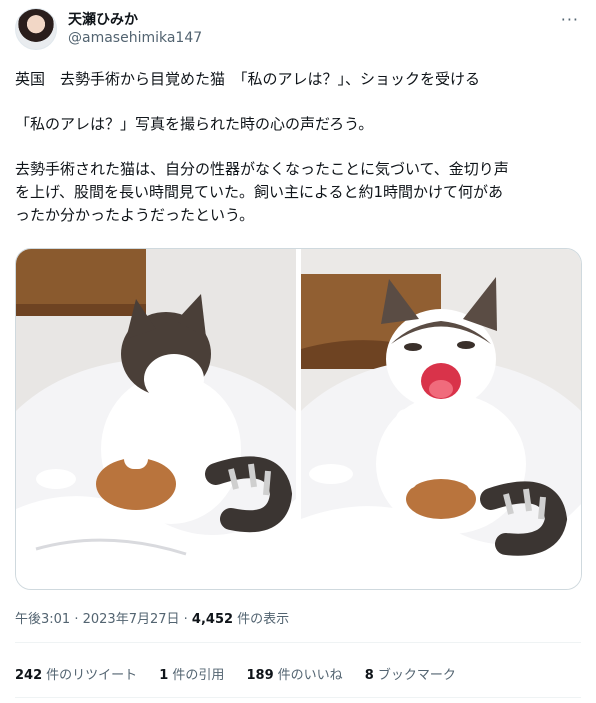  Describe the element at coordinates (244, 673) in the screenshot. I see `tweet-stats: 242 件のリツイート 1 件の引用 189 件のいいね 8 ブックマーク` at that location.